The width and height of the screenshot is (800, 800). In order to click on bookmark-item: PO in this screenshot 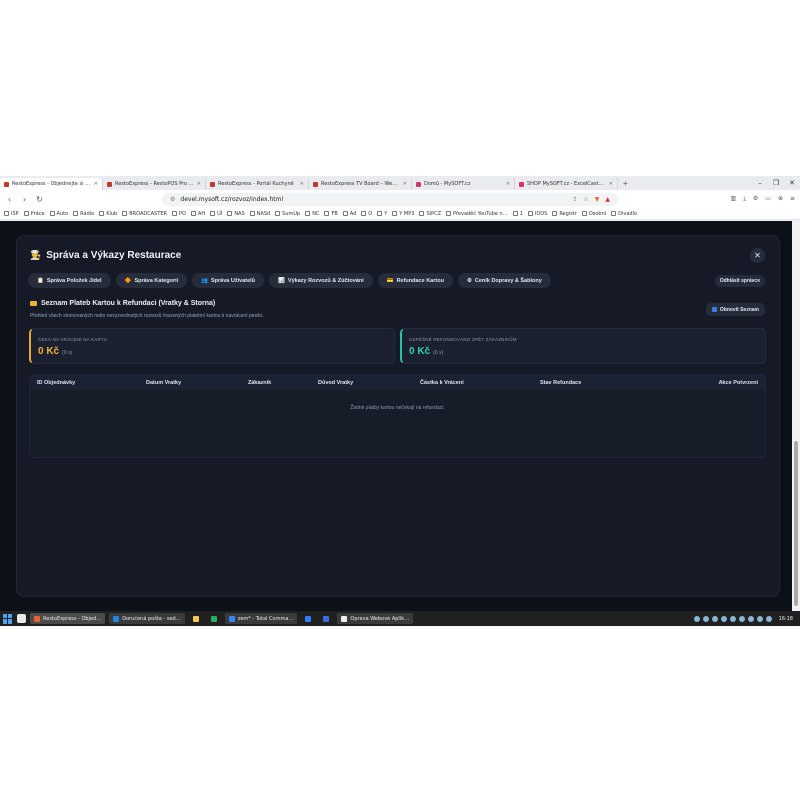, I will do `click(179, 214)`.